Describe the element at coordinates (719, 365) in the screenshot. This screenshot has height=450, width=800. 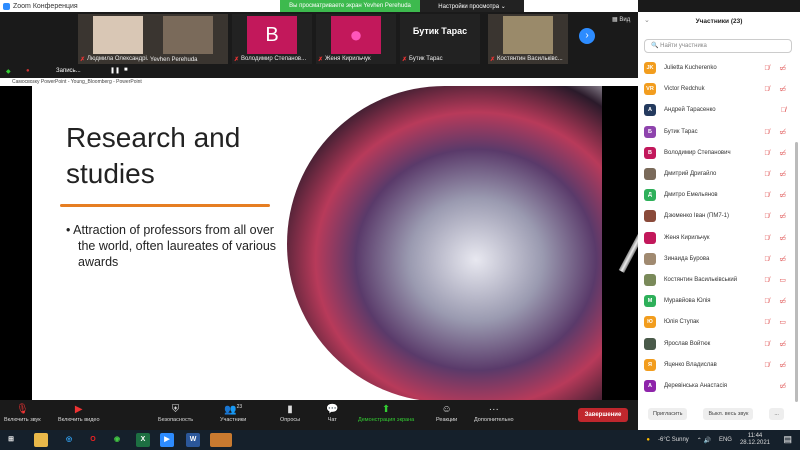
I see `participant-row: Я Яценко Владислав 🎙̸ ▭̸` at that location.